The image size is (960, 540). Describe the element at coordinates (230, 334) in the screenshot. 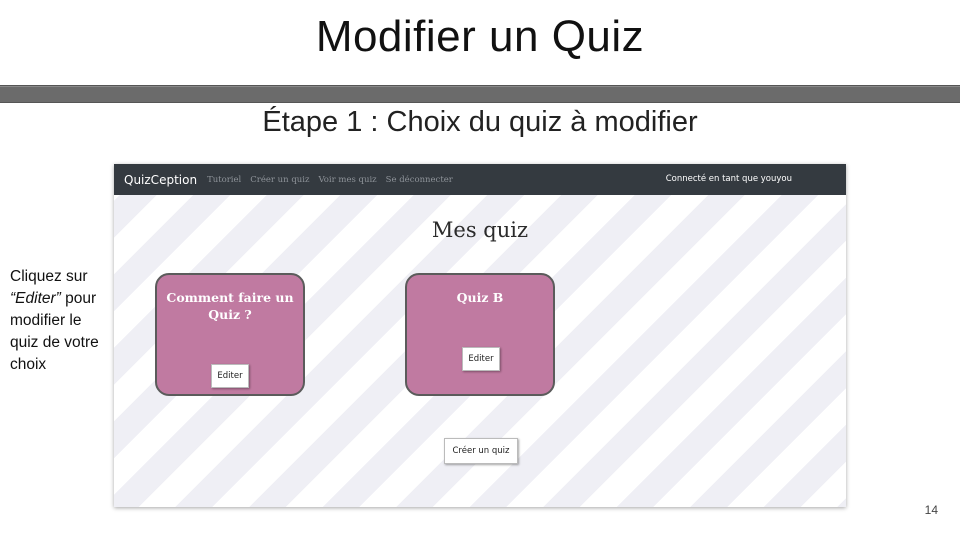

I see `quiz-card: Comment faire un Quiz ? Editer` at that location.